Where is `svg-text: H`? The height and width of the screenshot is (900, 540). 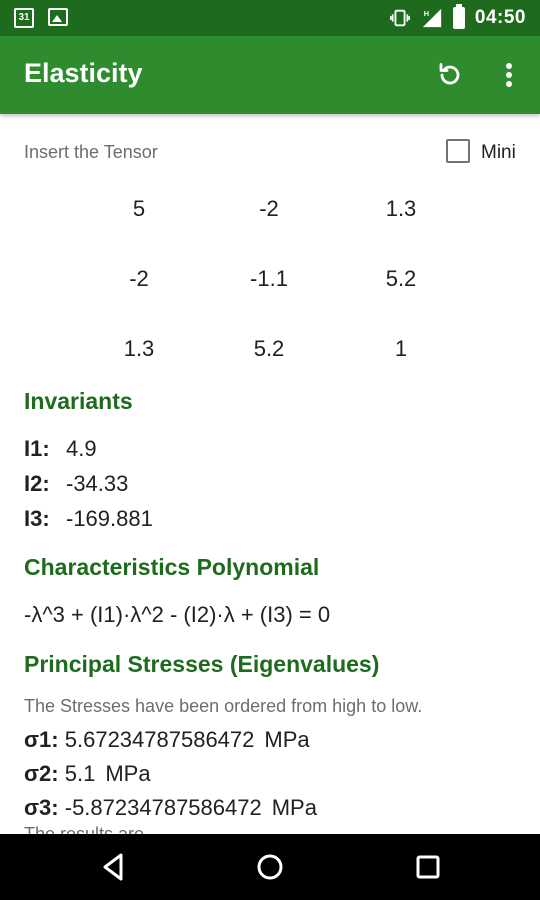
svg-text: H is located at coordinates (426, 13).